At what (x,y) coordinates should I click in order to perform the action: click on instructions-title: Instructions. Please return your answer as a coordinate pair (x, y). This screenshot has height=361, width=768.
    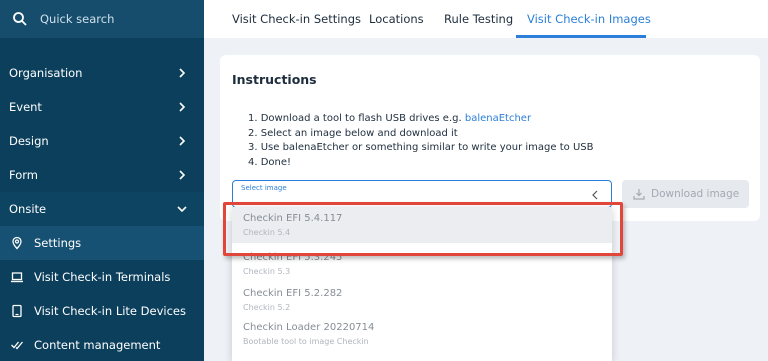
    Looking at the image, I should click on (274, 79).